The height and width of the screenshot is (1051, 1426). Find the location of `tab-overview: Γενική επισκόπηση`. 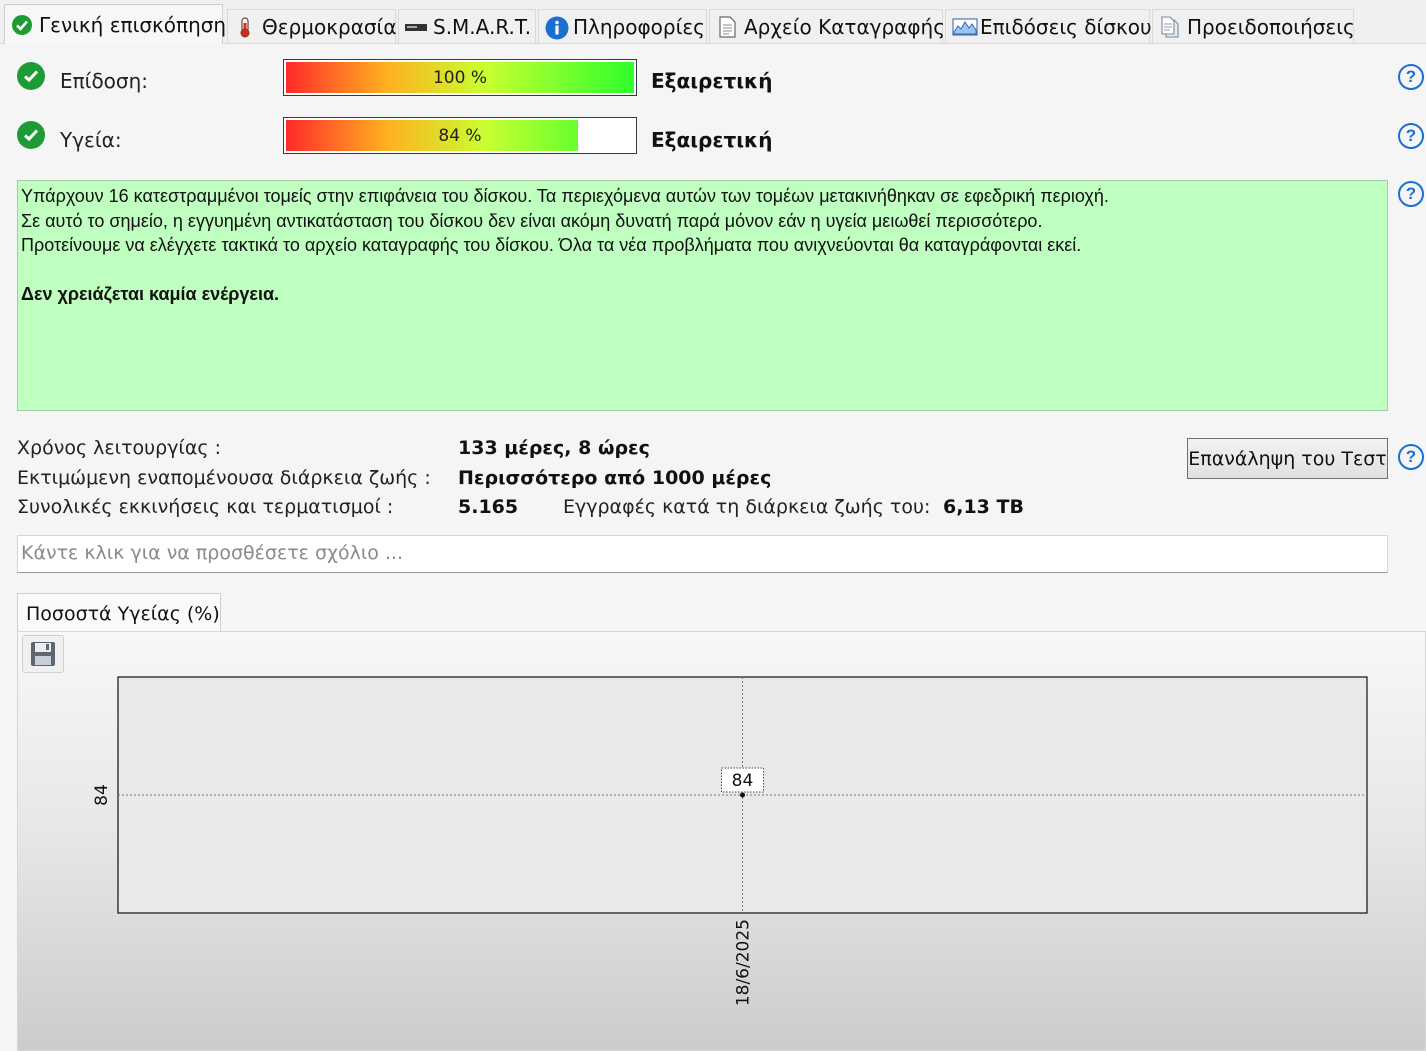

tab-overview: Γενική επισκόπηση is located at coordinates (115, 24).